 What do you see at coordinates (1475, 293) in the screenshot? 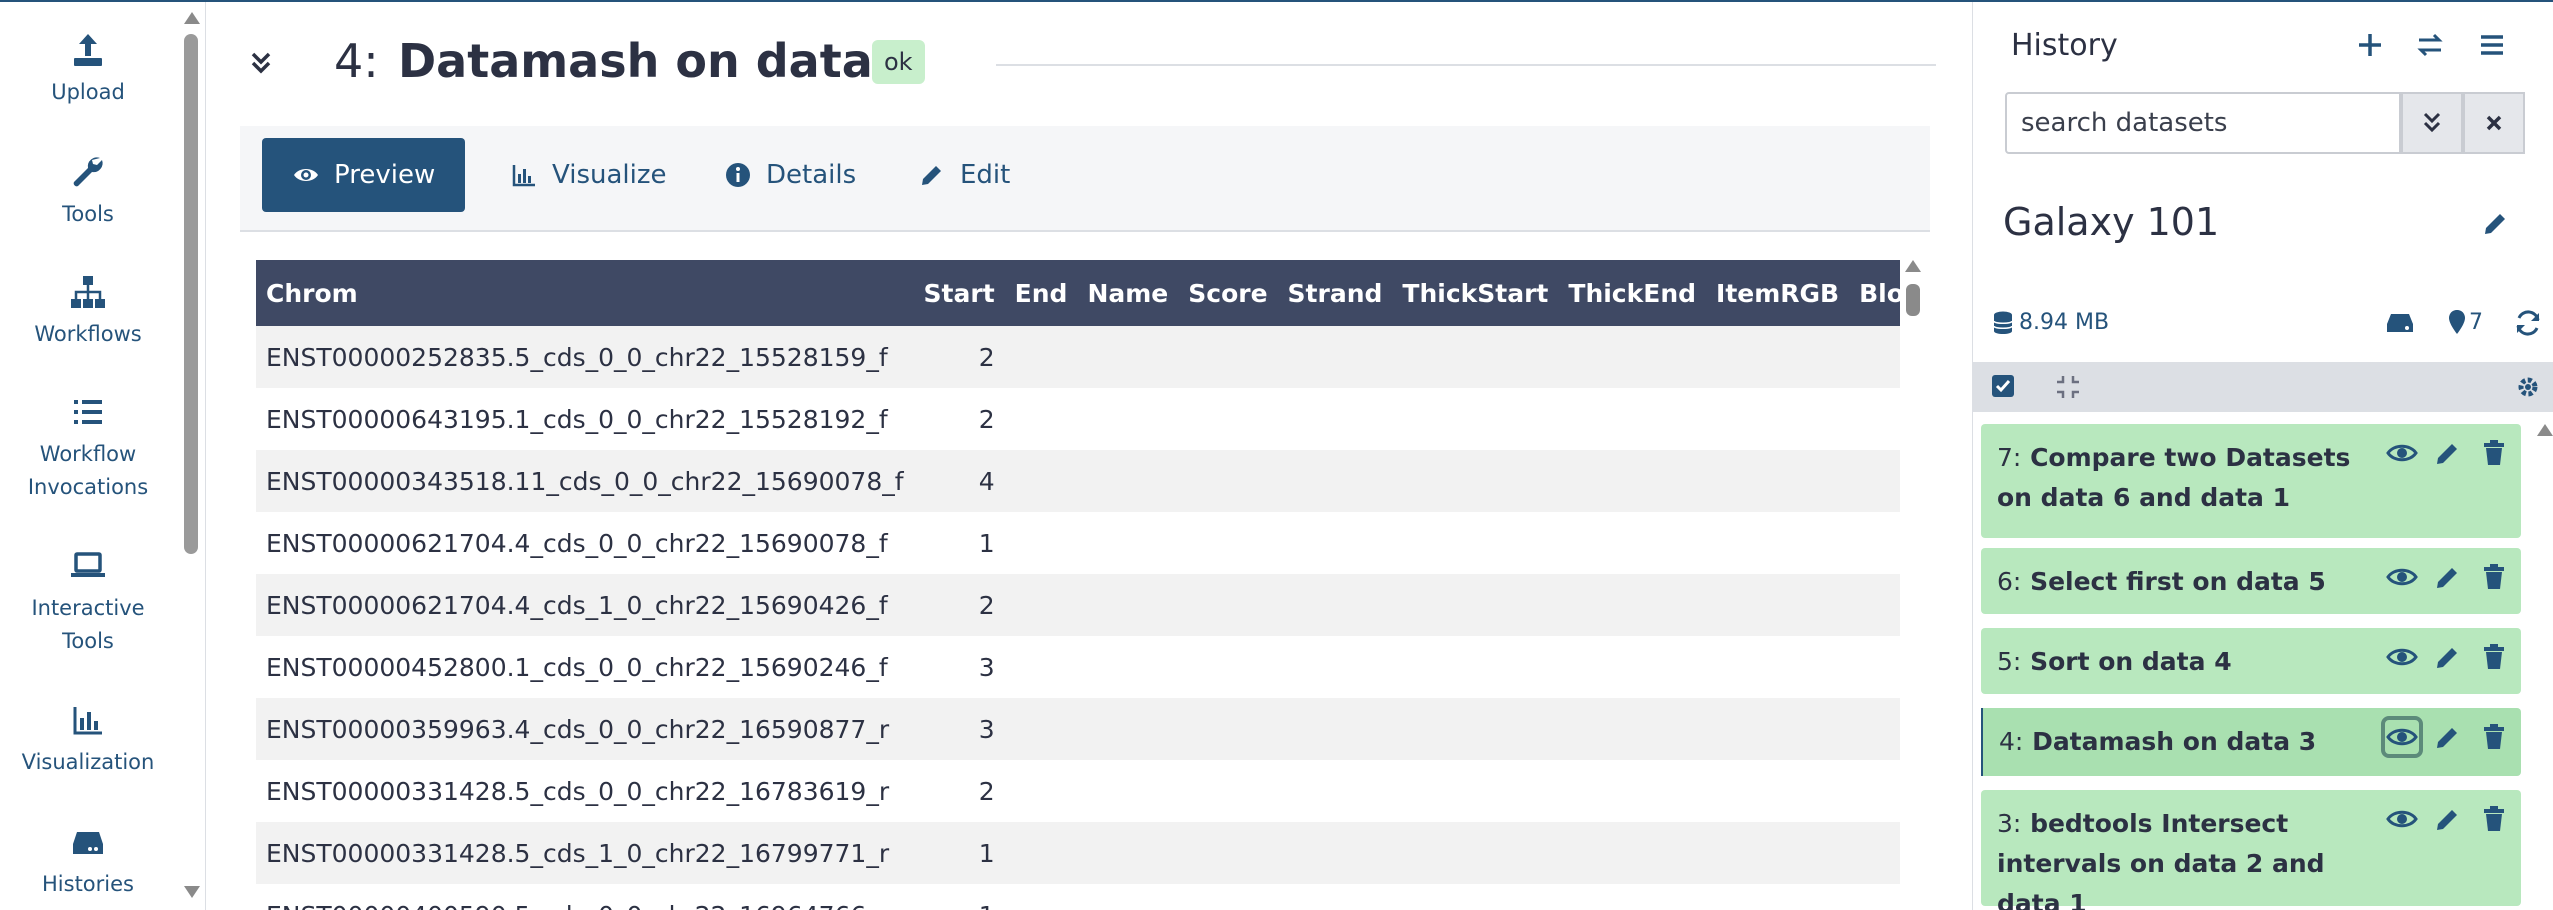
I see `column-header: ThickStart` at bounding box center [1475, 293].